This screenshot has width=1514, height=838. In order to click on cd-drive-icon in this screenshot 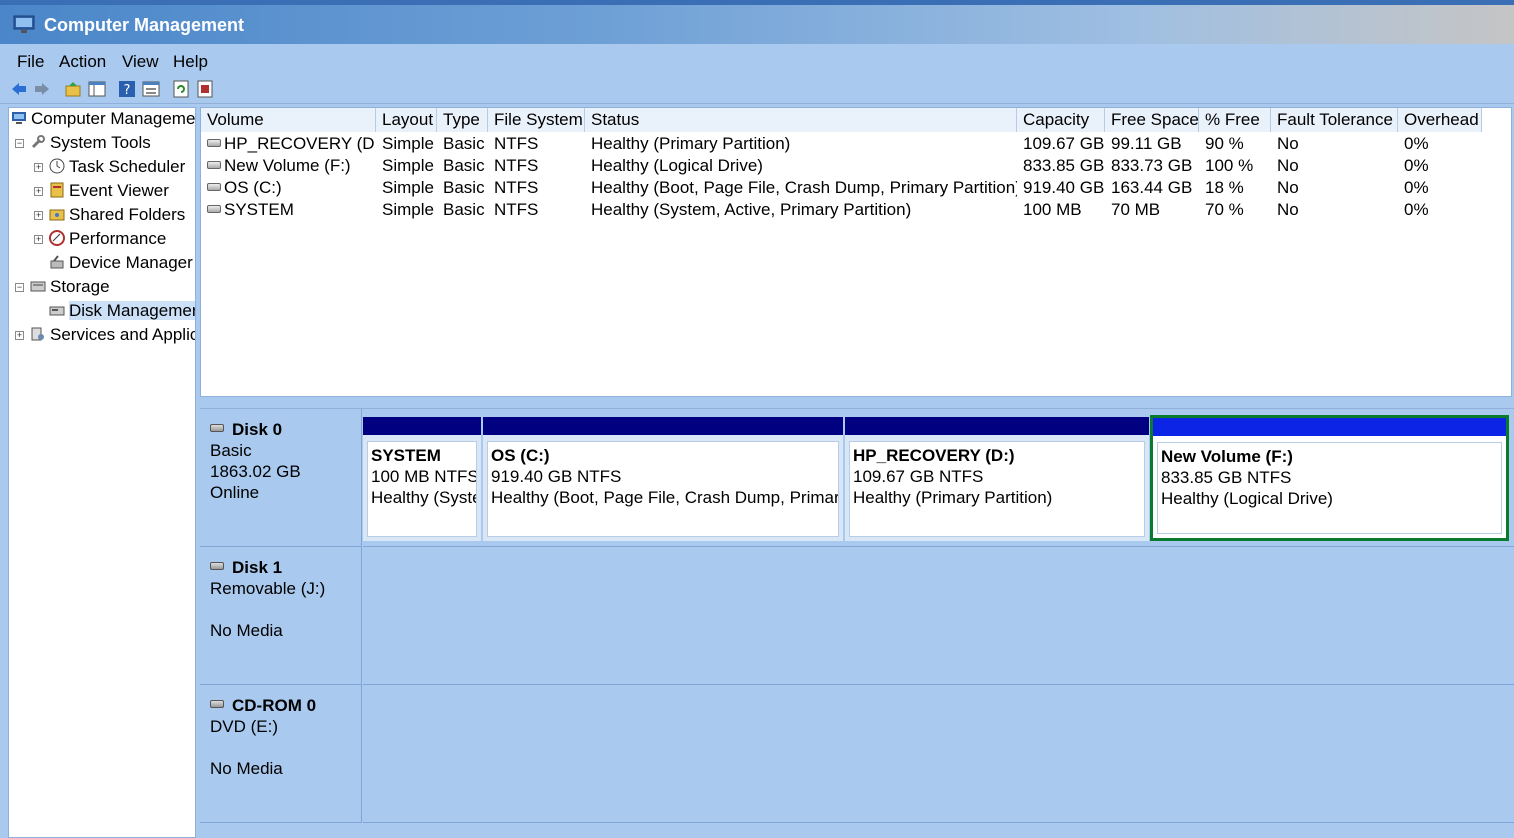, I will do `click(217, 704)`.